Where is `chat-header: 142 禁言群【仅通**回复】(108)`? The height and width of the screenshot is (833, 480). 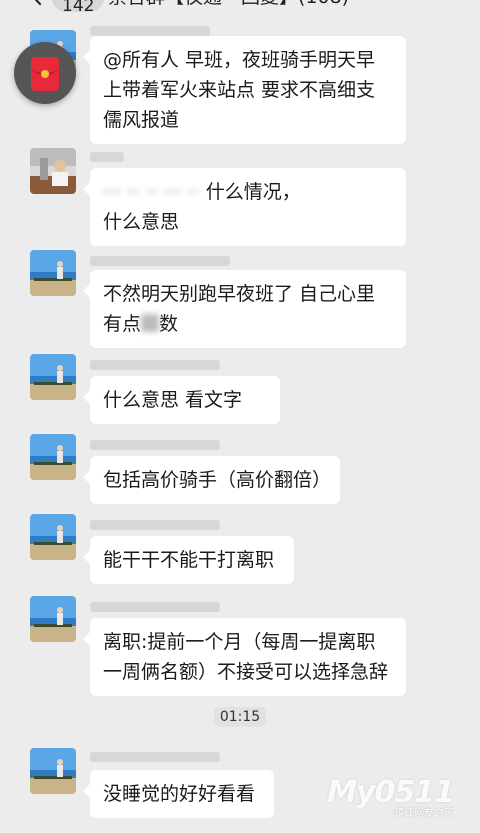 chat-header: 142 禁言群【仅通**回复】(108) is located at coordinates (240, 12).